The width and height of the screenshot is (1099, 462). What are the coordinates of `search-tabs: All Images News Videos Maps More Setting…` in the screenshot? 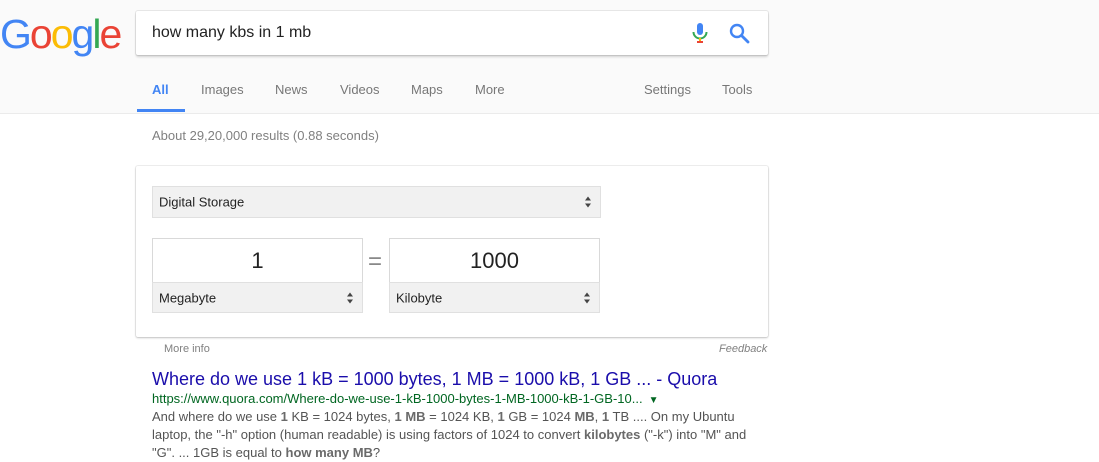 It's located at (549, 92).